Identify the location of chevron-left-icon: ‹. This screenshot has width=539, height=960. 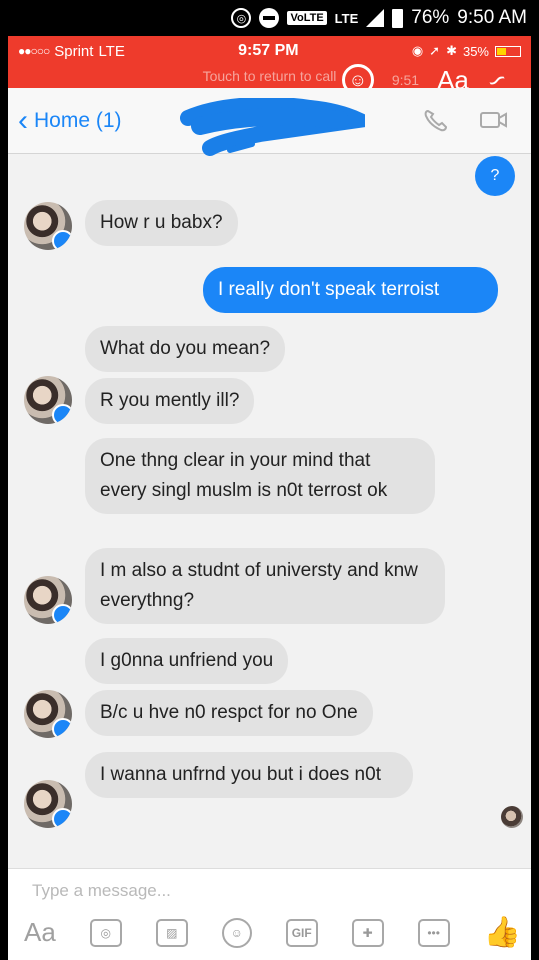
(23, 120).